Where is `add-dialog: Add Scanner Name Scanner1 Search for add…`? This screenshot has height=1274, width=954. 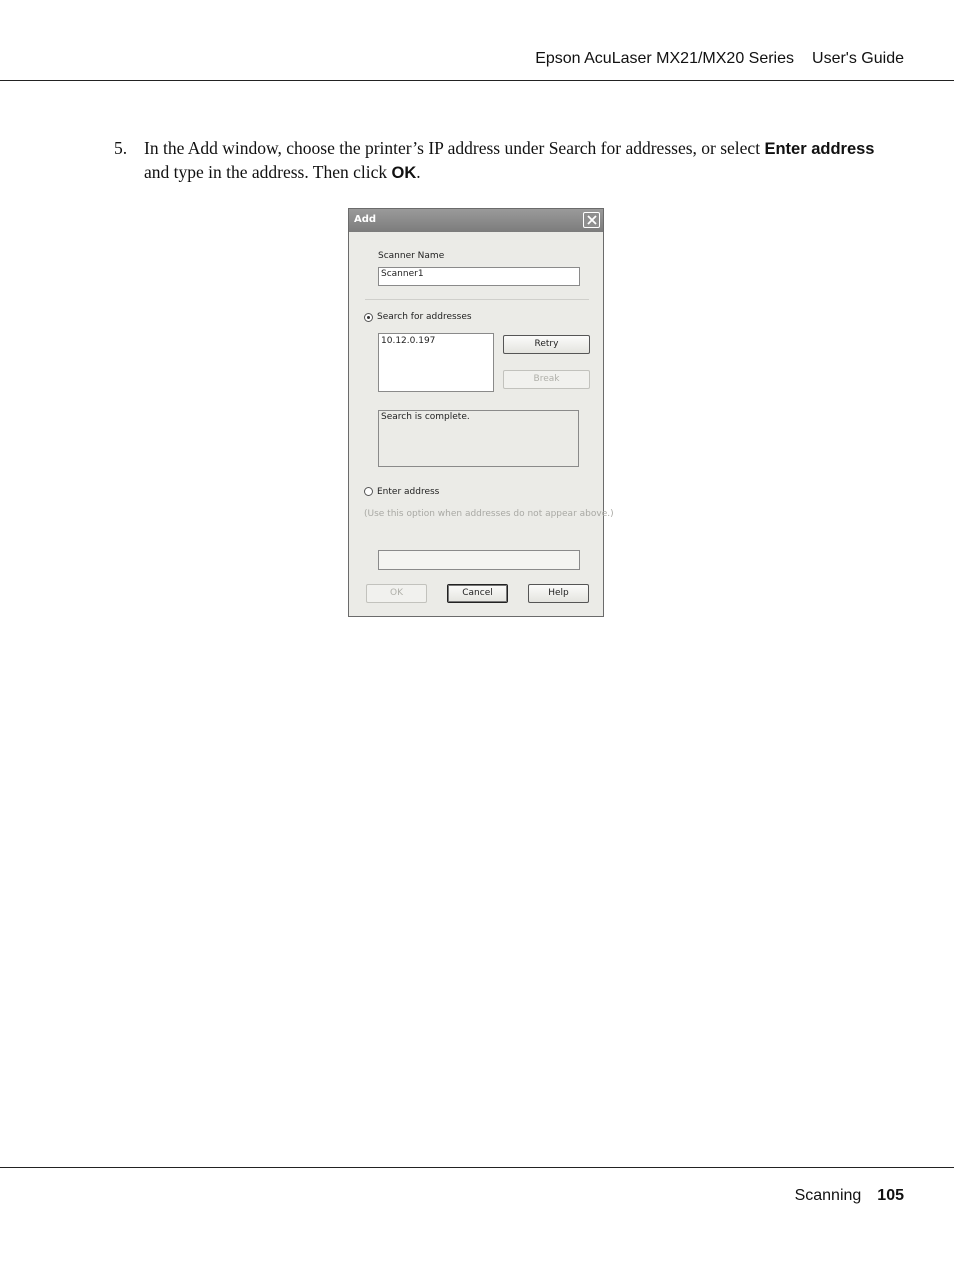
add-dialog: Add Scanner Name Scanner1 Search for add… is located at coordinates (481, 412).